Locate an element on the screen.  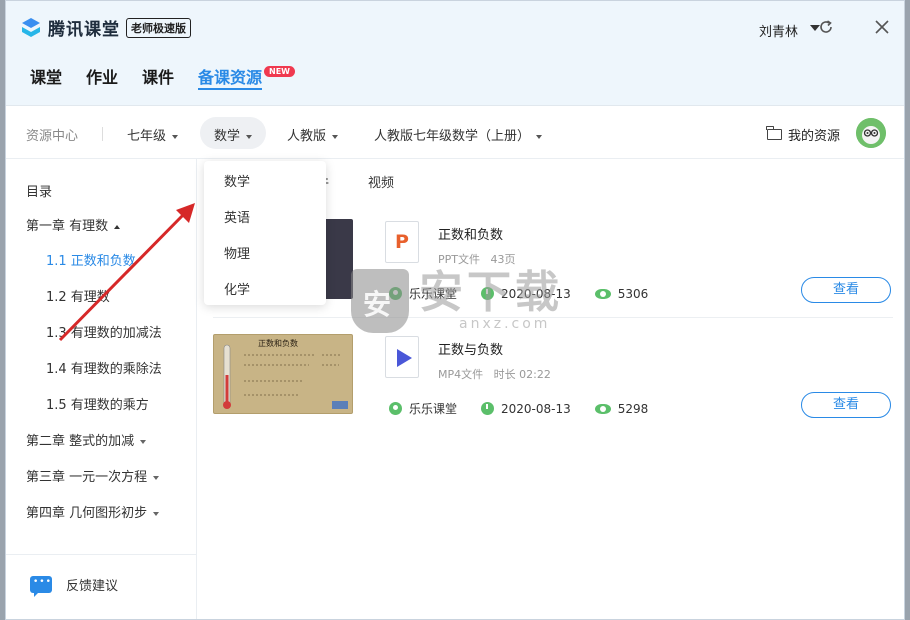
textbook-select: 人教版七年级数学（上册） is located at coordinates (458, 134).